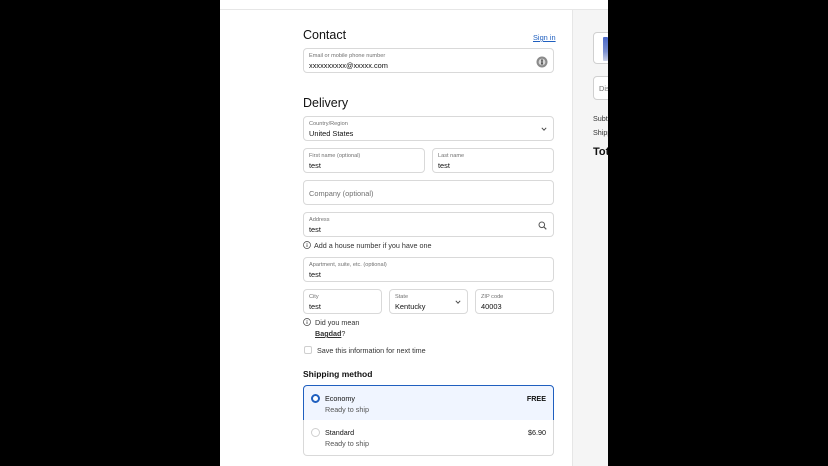 Image resolution: width=828 pixels, height=466 pixels. Describe the element at coordinates (414, 5) in the screenshot. I see `top-bar` at that location.